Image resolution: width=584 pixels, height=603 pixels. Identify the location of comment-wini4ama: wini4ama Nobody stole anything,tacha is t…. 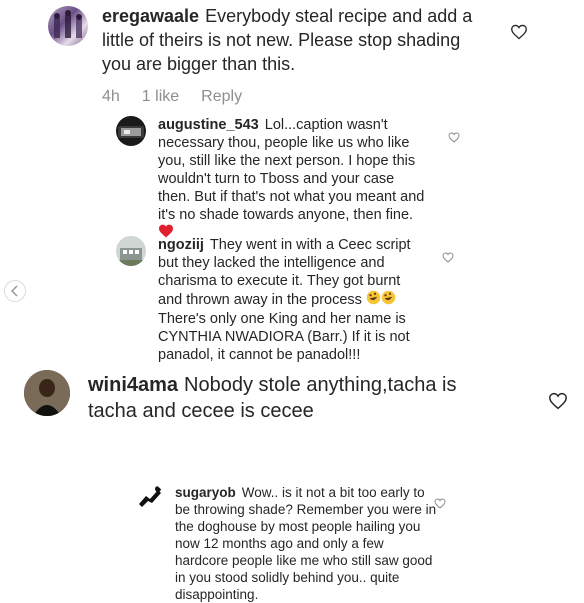
(292, 399).